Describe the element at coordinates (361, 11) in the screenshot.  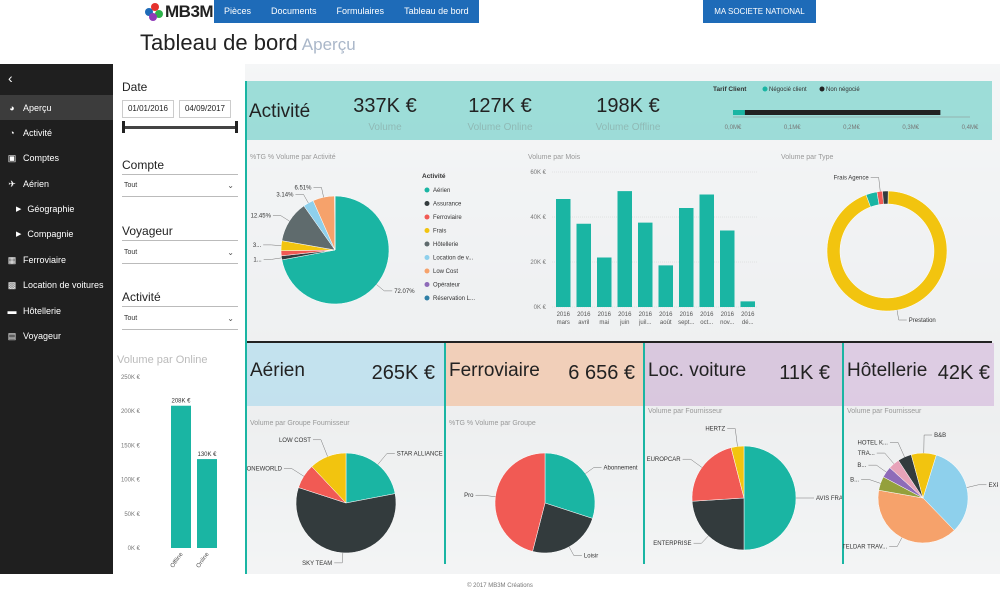
I see `nav-formulaires: Formulaires` at that location.